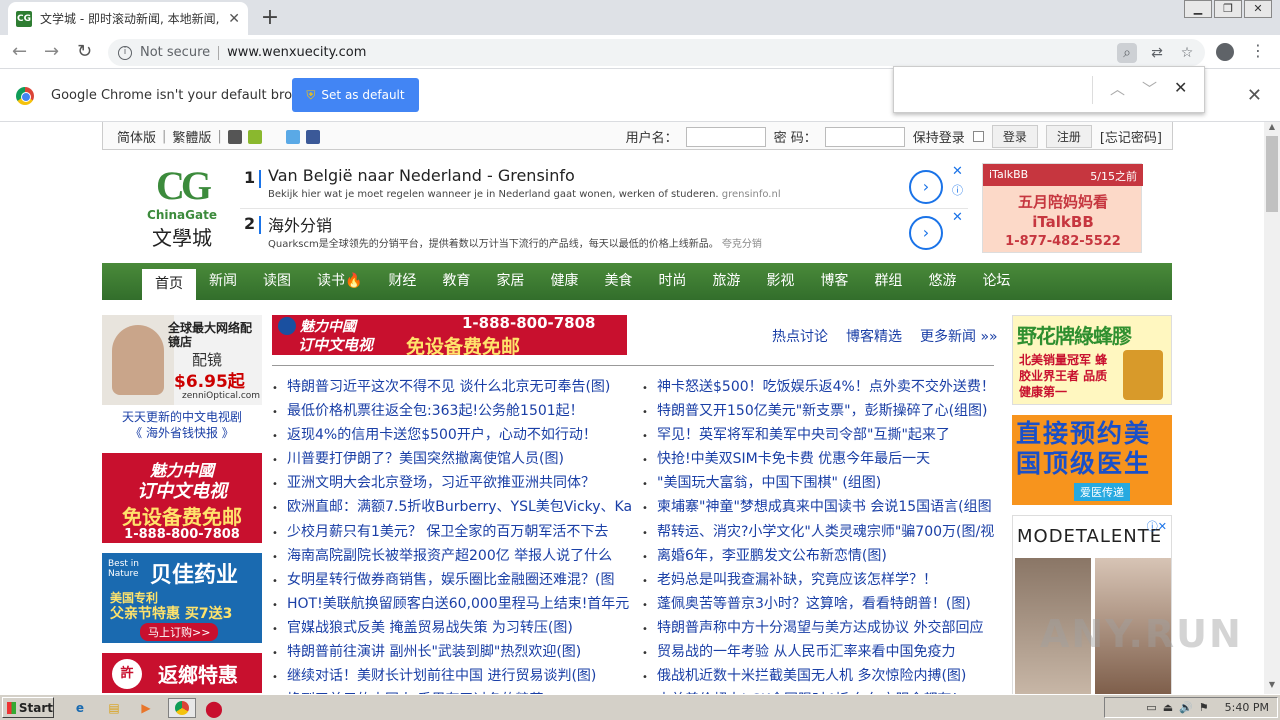  I want to click on username-input, so click(725, 136).